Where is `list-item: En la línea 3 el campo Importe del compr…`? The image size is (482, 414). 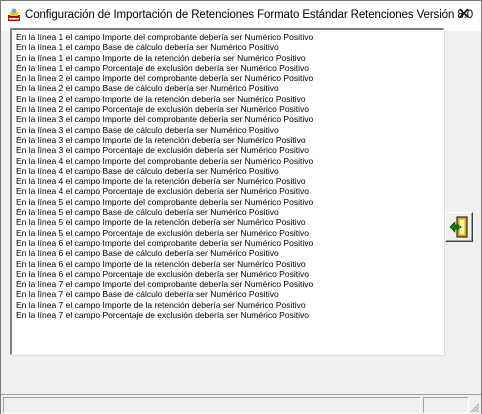
list-item: En la línea 3 el campo Importe del compr… is located at coordinates (229, 119).